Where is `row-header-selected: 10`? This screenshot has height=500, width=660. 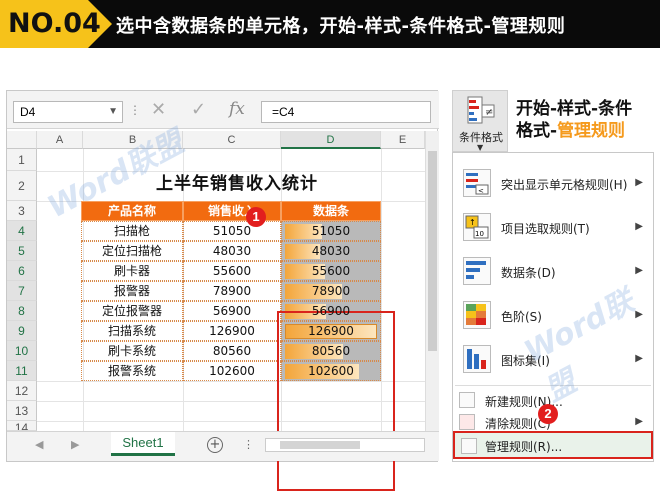
row-header-selected: 10 is located at coordinates (22, 351).